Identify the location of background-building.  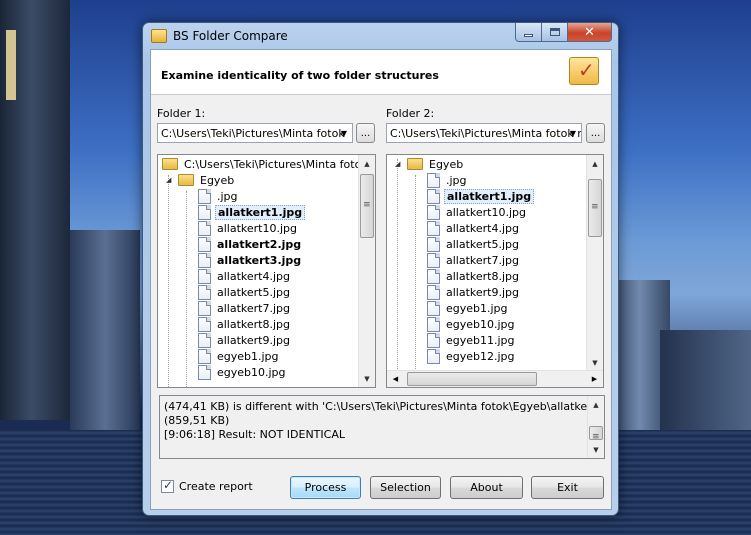
(705, 380).